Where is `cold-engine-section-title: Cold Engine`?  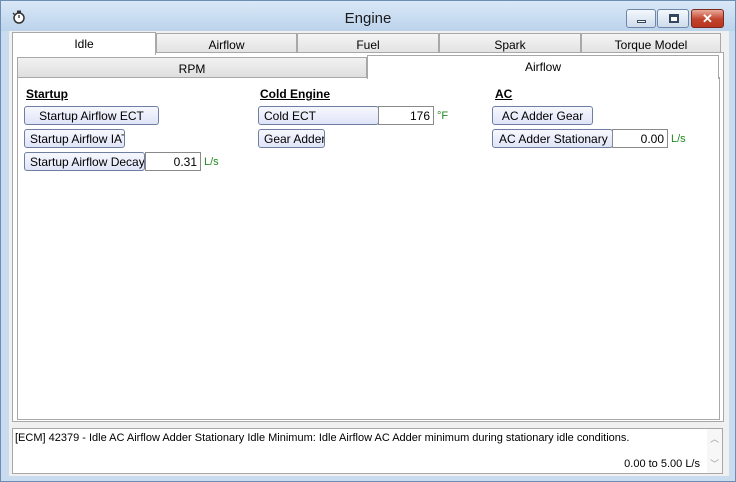 cold-engine-section-title: Cold Engine is located at coordinates (295, 94).